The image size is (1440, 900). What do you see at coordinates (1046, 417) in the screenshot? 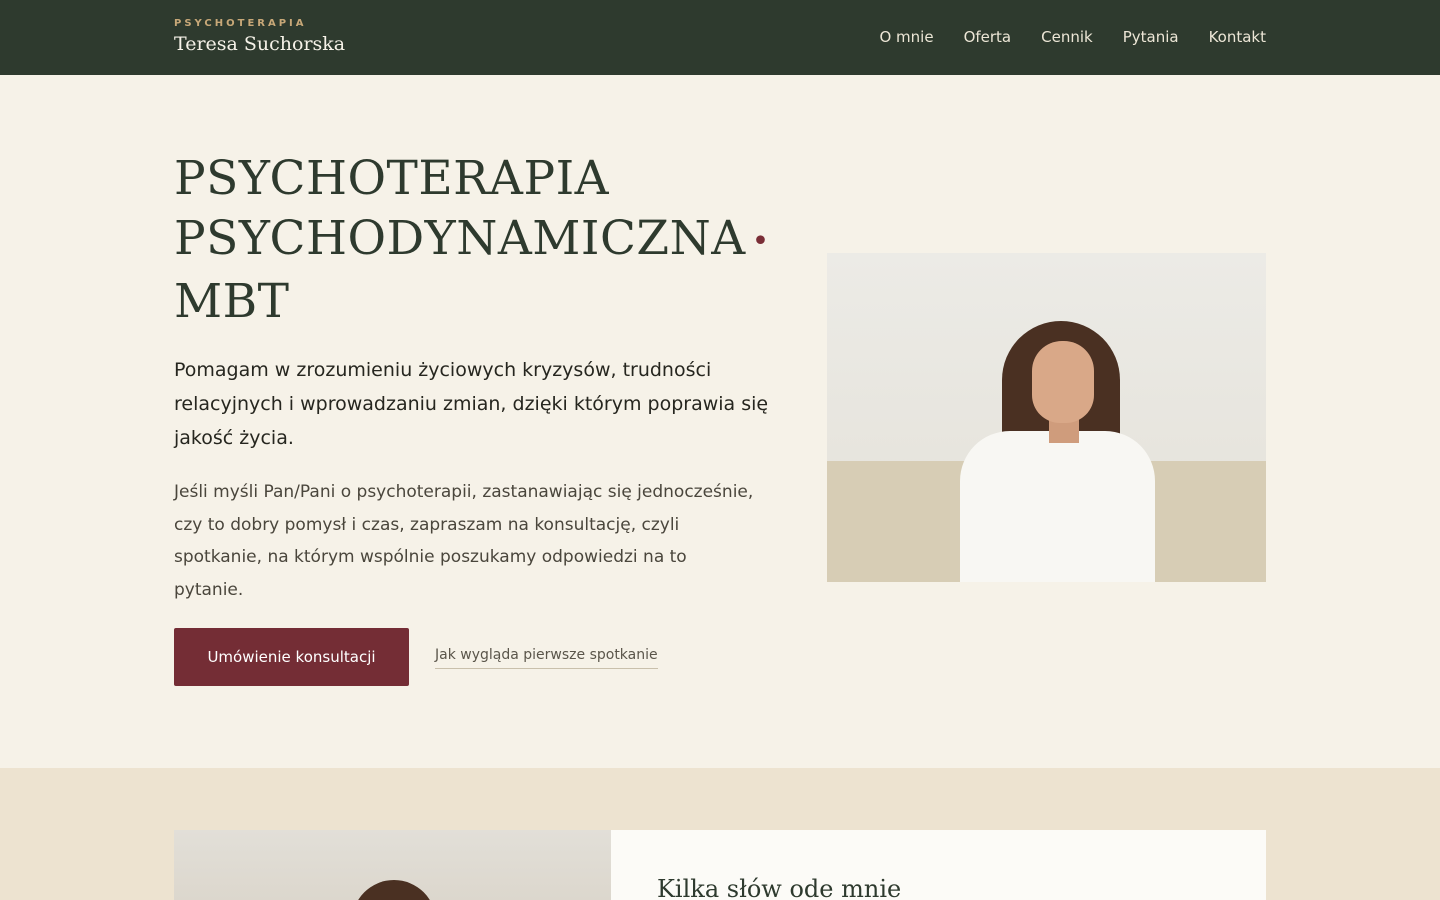
I see `therapist-portrait-image` at bounding box center [1046, 417].